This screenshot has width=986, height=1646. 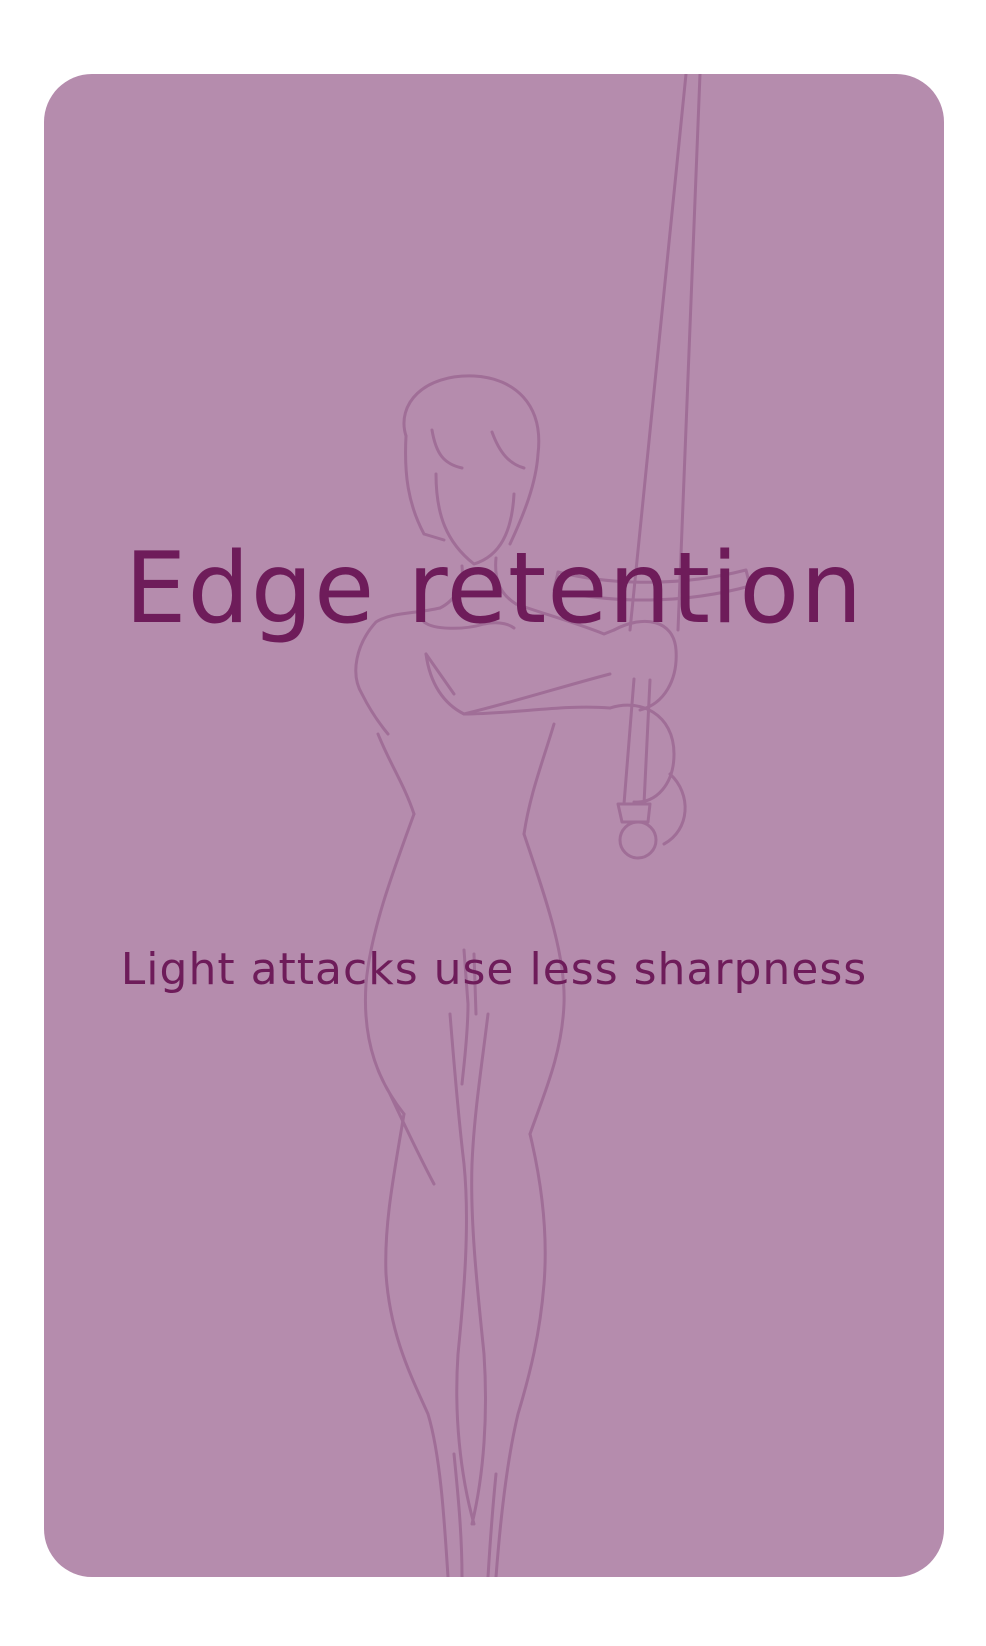 I want to click on card-title: Edge retention, so click(x=494, y=589).